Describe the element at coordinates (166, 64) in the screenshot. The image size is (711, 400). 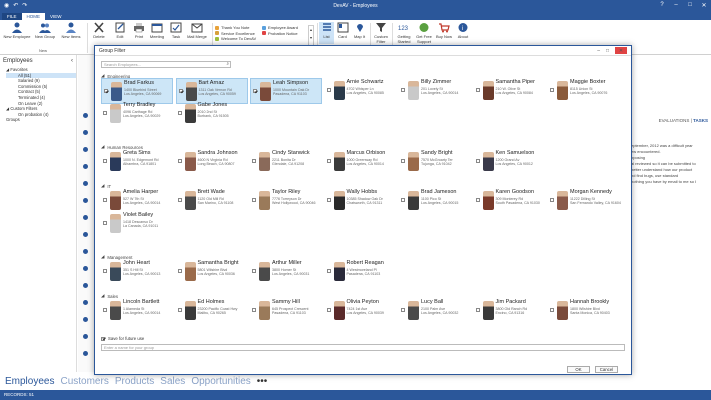
I see `employee-search-input: Search Employees... ⌕` at that location.